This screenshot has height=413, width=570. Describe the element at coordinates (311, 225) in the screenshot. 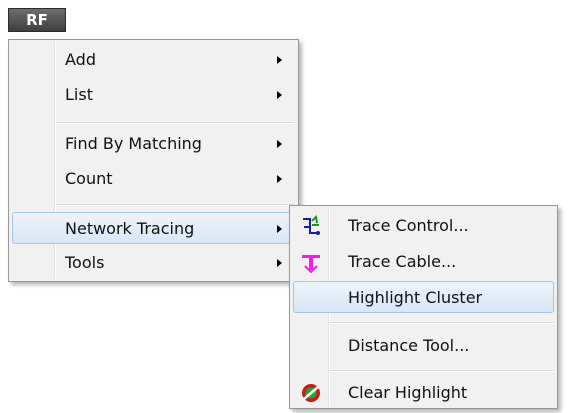

I see `trace-control-icon` at that location.